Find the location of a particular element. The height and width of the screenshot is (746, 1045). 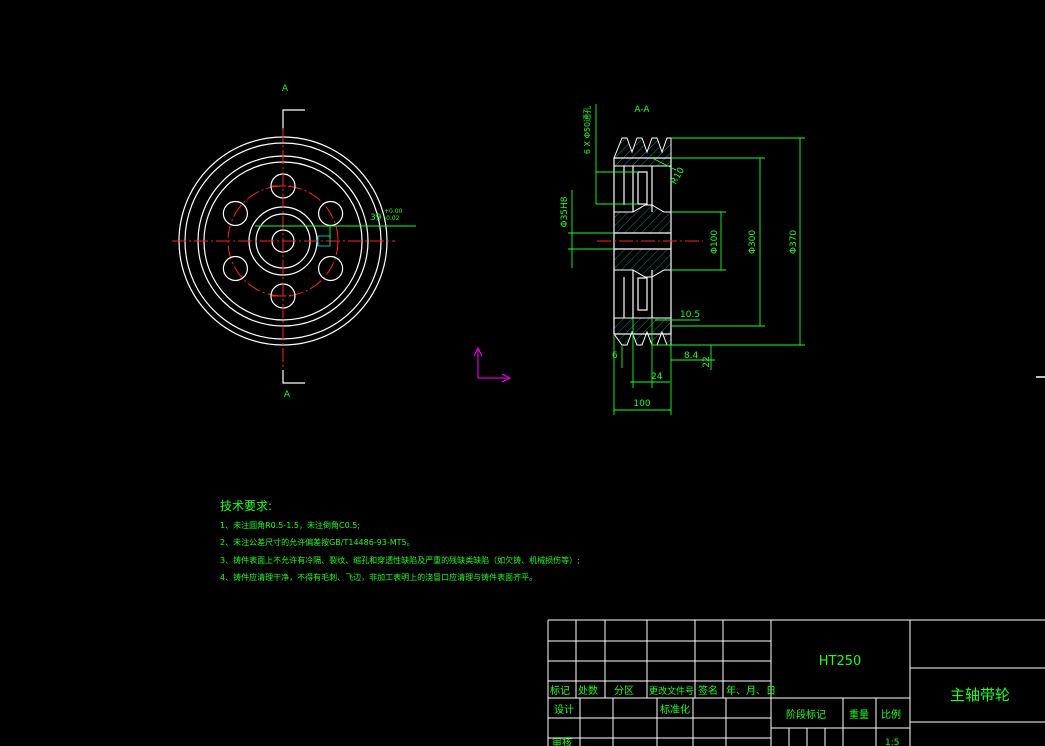

rim-top-section is located at coordinates (642, 152).